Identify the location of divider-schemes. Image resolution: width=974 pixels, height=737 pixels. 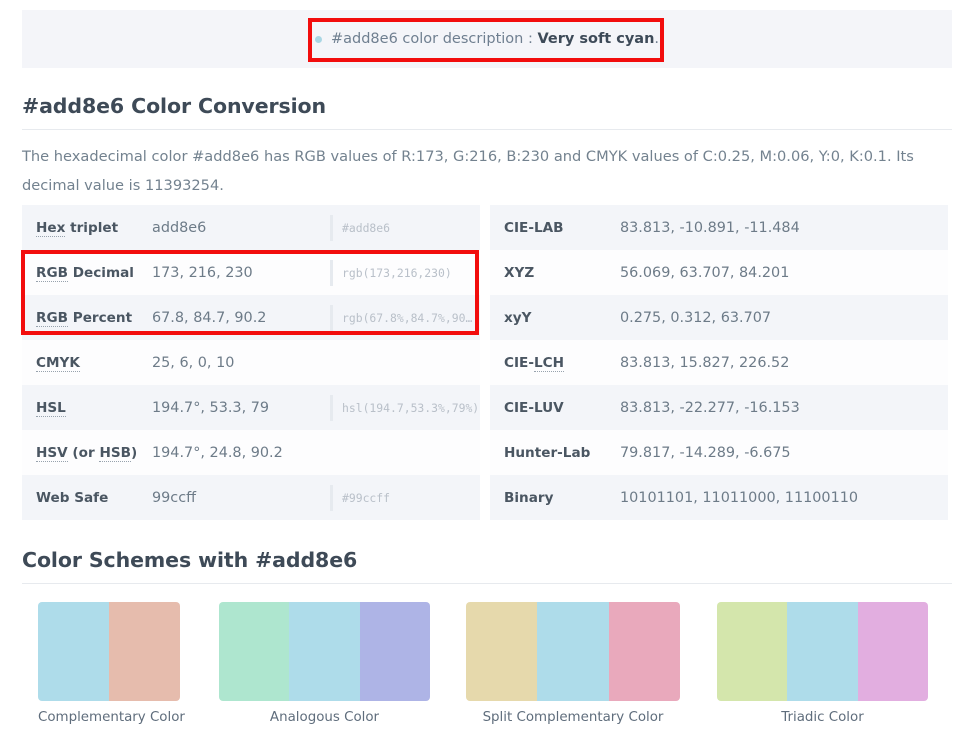
(487, 583).